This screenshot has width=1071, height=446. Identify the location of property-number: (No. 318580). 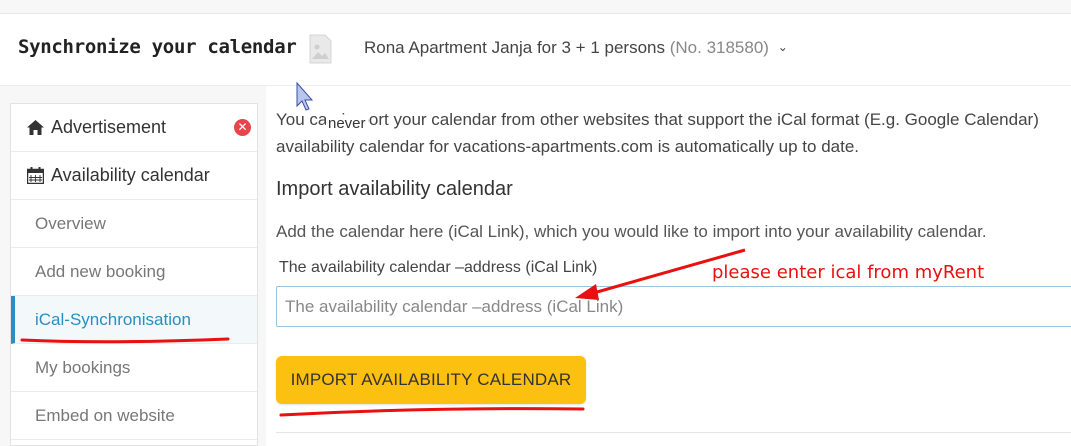
(719, 47).